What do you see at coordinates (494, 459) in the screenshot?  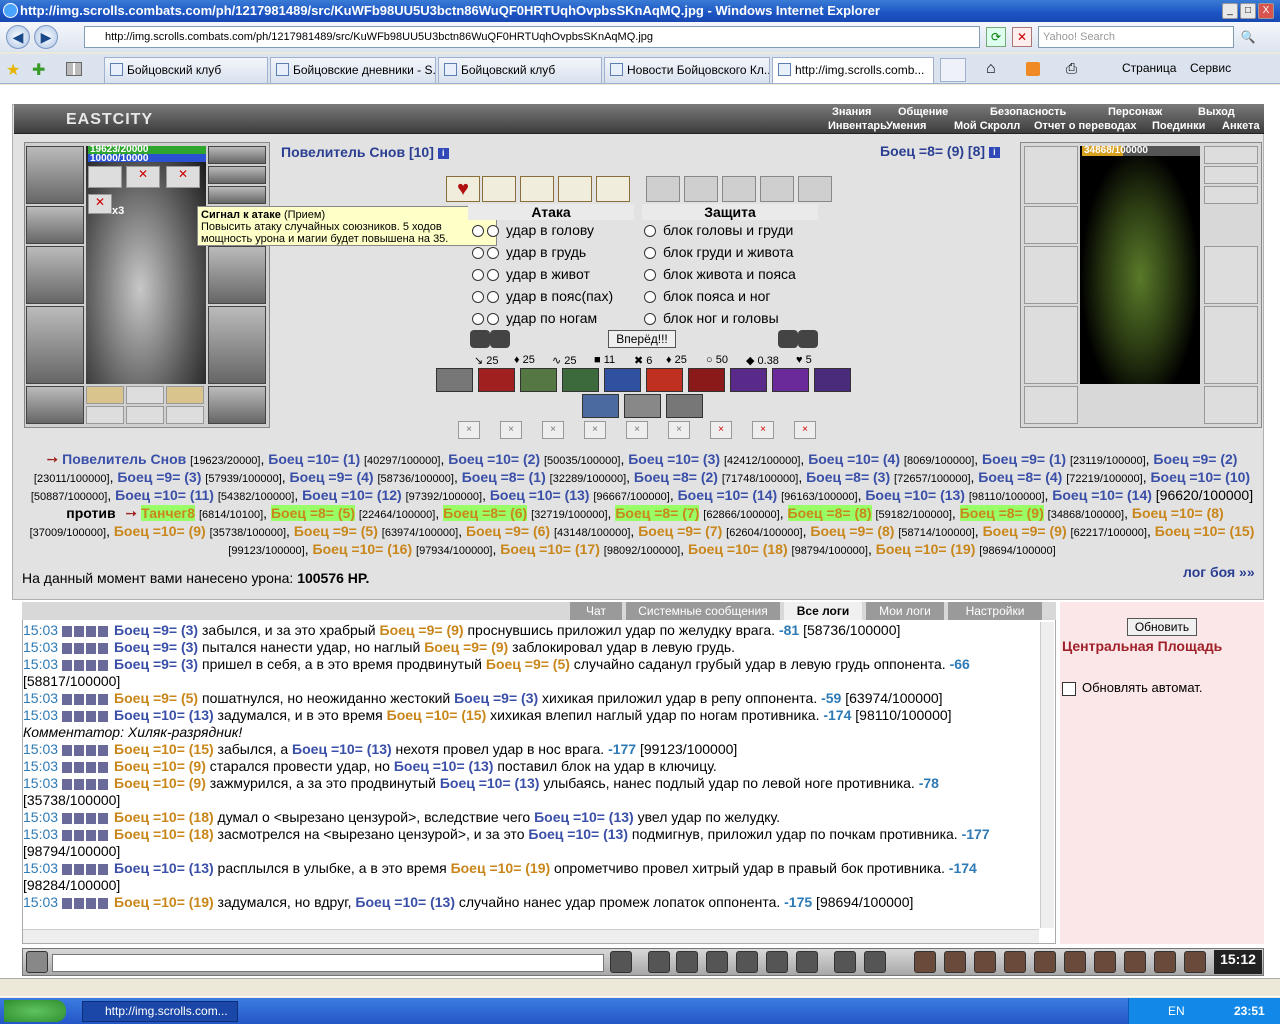 I see `fighter-name: Боец =10= (2)` at bounding box center [494, 459].